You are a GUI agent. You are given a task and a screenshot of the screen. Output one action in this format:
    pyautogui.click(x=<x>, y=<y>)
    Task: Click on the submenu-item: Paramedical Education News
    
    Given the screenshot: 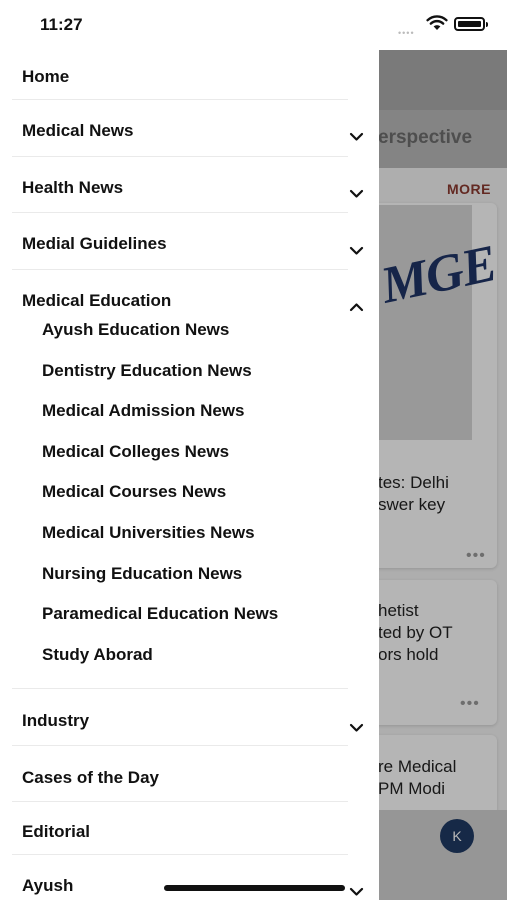 What is the action you would take?
    pyautogui.click(x=160, y=614)
    